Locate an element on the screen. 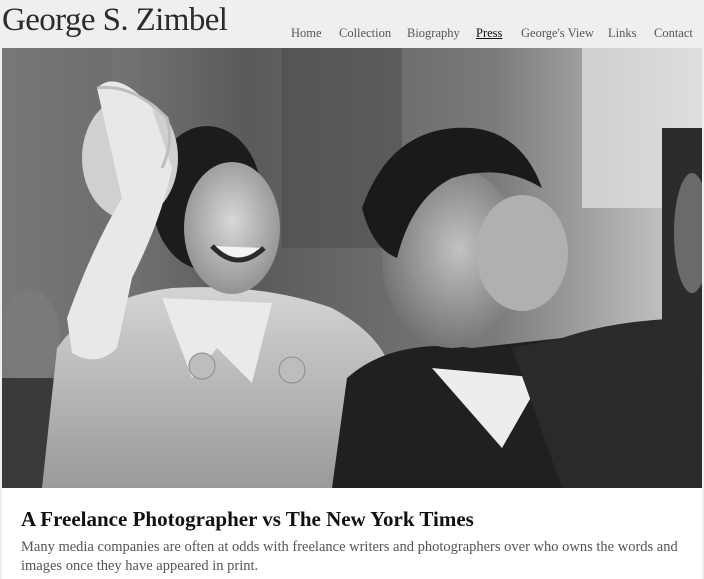 This screenshot has width=704, height=579. nav-biography: Biography is located at coordinates (433, 33).